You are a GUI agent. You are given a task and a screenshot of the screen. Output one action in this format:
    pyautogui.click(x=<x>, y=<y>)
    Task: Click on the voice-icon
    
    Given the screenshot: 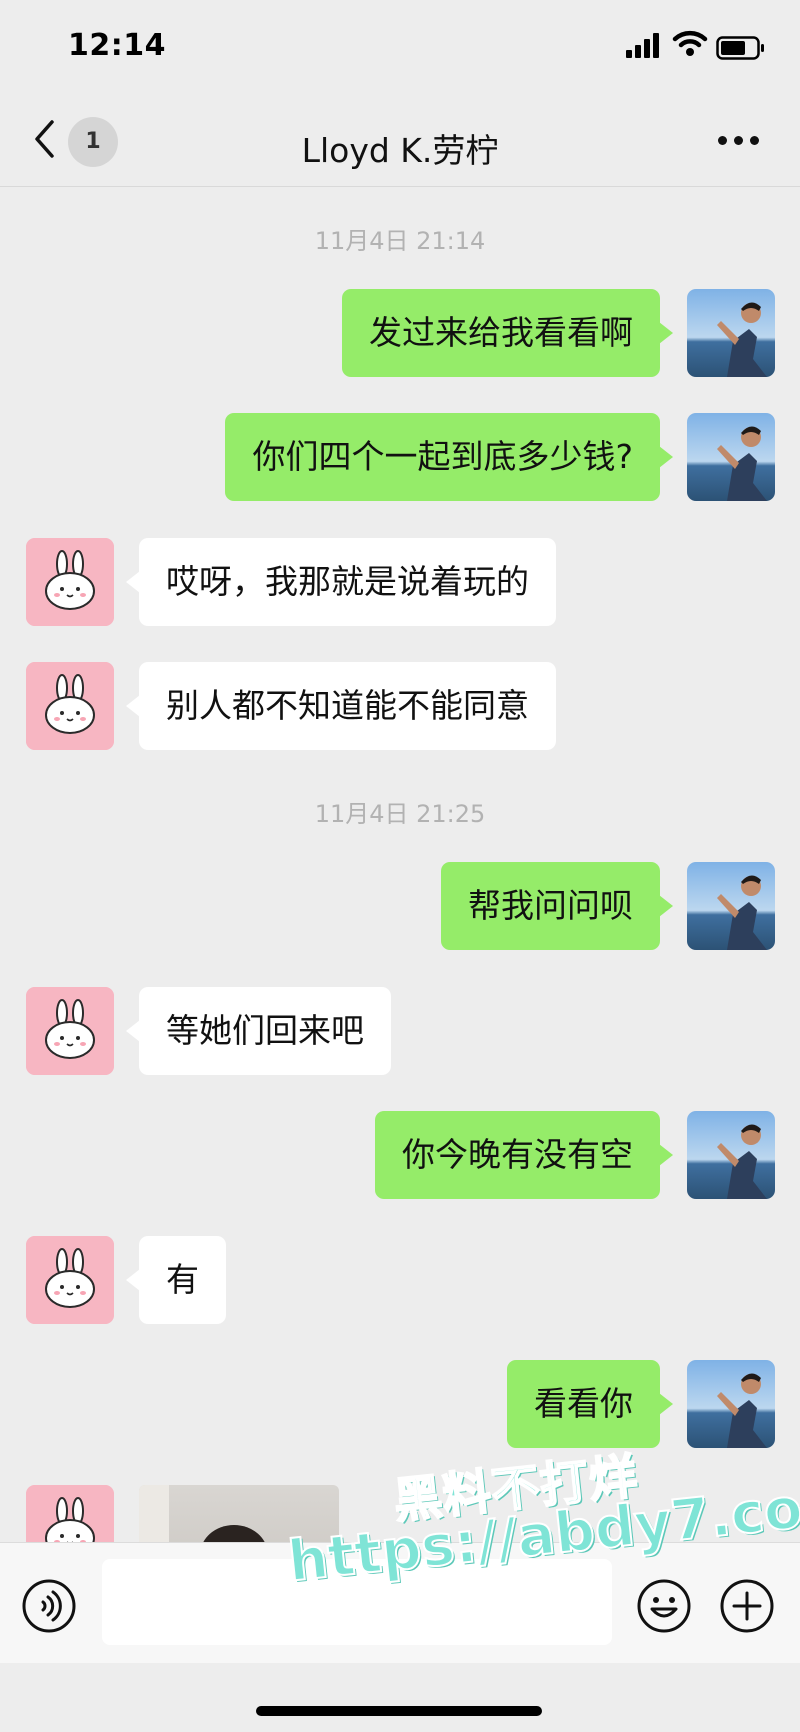 What is the action you would take?
    pyautogui.click(x=49, y=1606)
    